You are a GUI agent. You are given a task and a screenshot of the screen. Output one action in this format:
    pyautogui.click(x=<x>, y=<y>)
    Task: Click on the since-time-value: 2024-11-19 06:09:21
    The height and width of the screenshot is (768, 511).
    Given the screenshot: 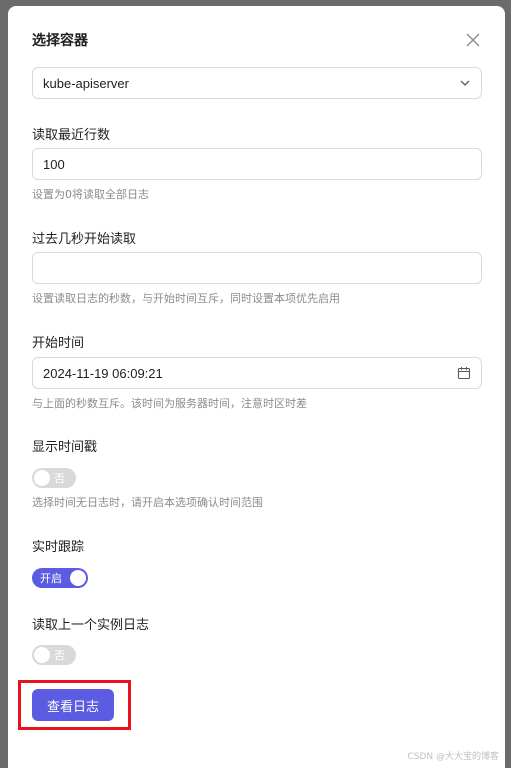 What is the action you would take?
    pyautogui.click(x=103, y=373)
    